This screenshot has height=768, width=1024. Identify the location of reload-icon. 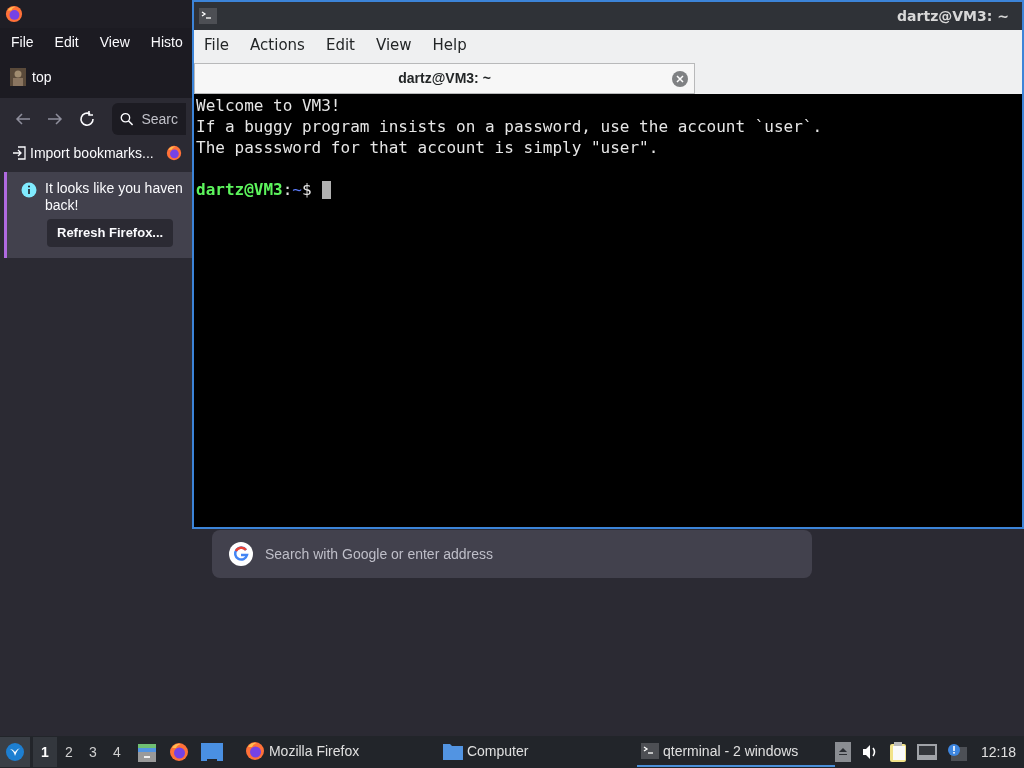
(87, 119).